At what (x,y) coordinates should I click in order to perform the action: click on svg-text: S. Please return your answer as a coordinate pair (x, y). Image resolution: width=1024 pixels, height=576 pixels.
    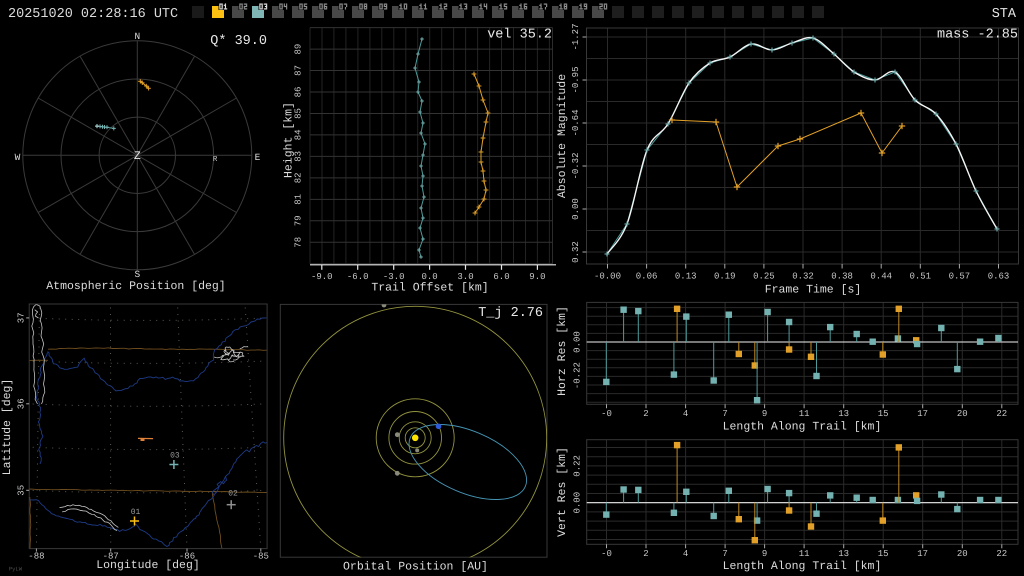
    Looking at the image, I should click on (137, 274).